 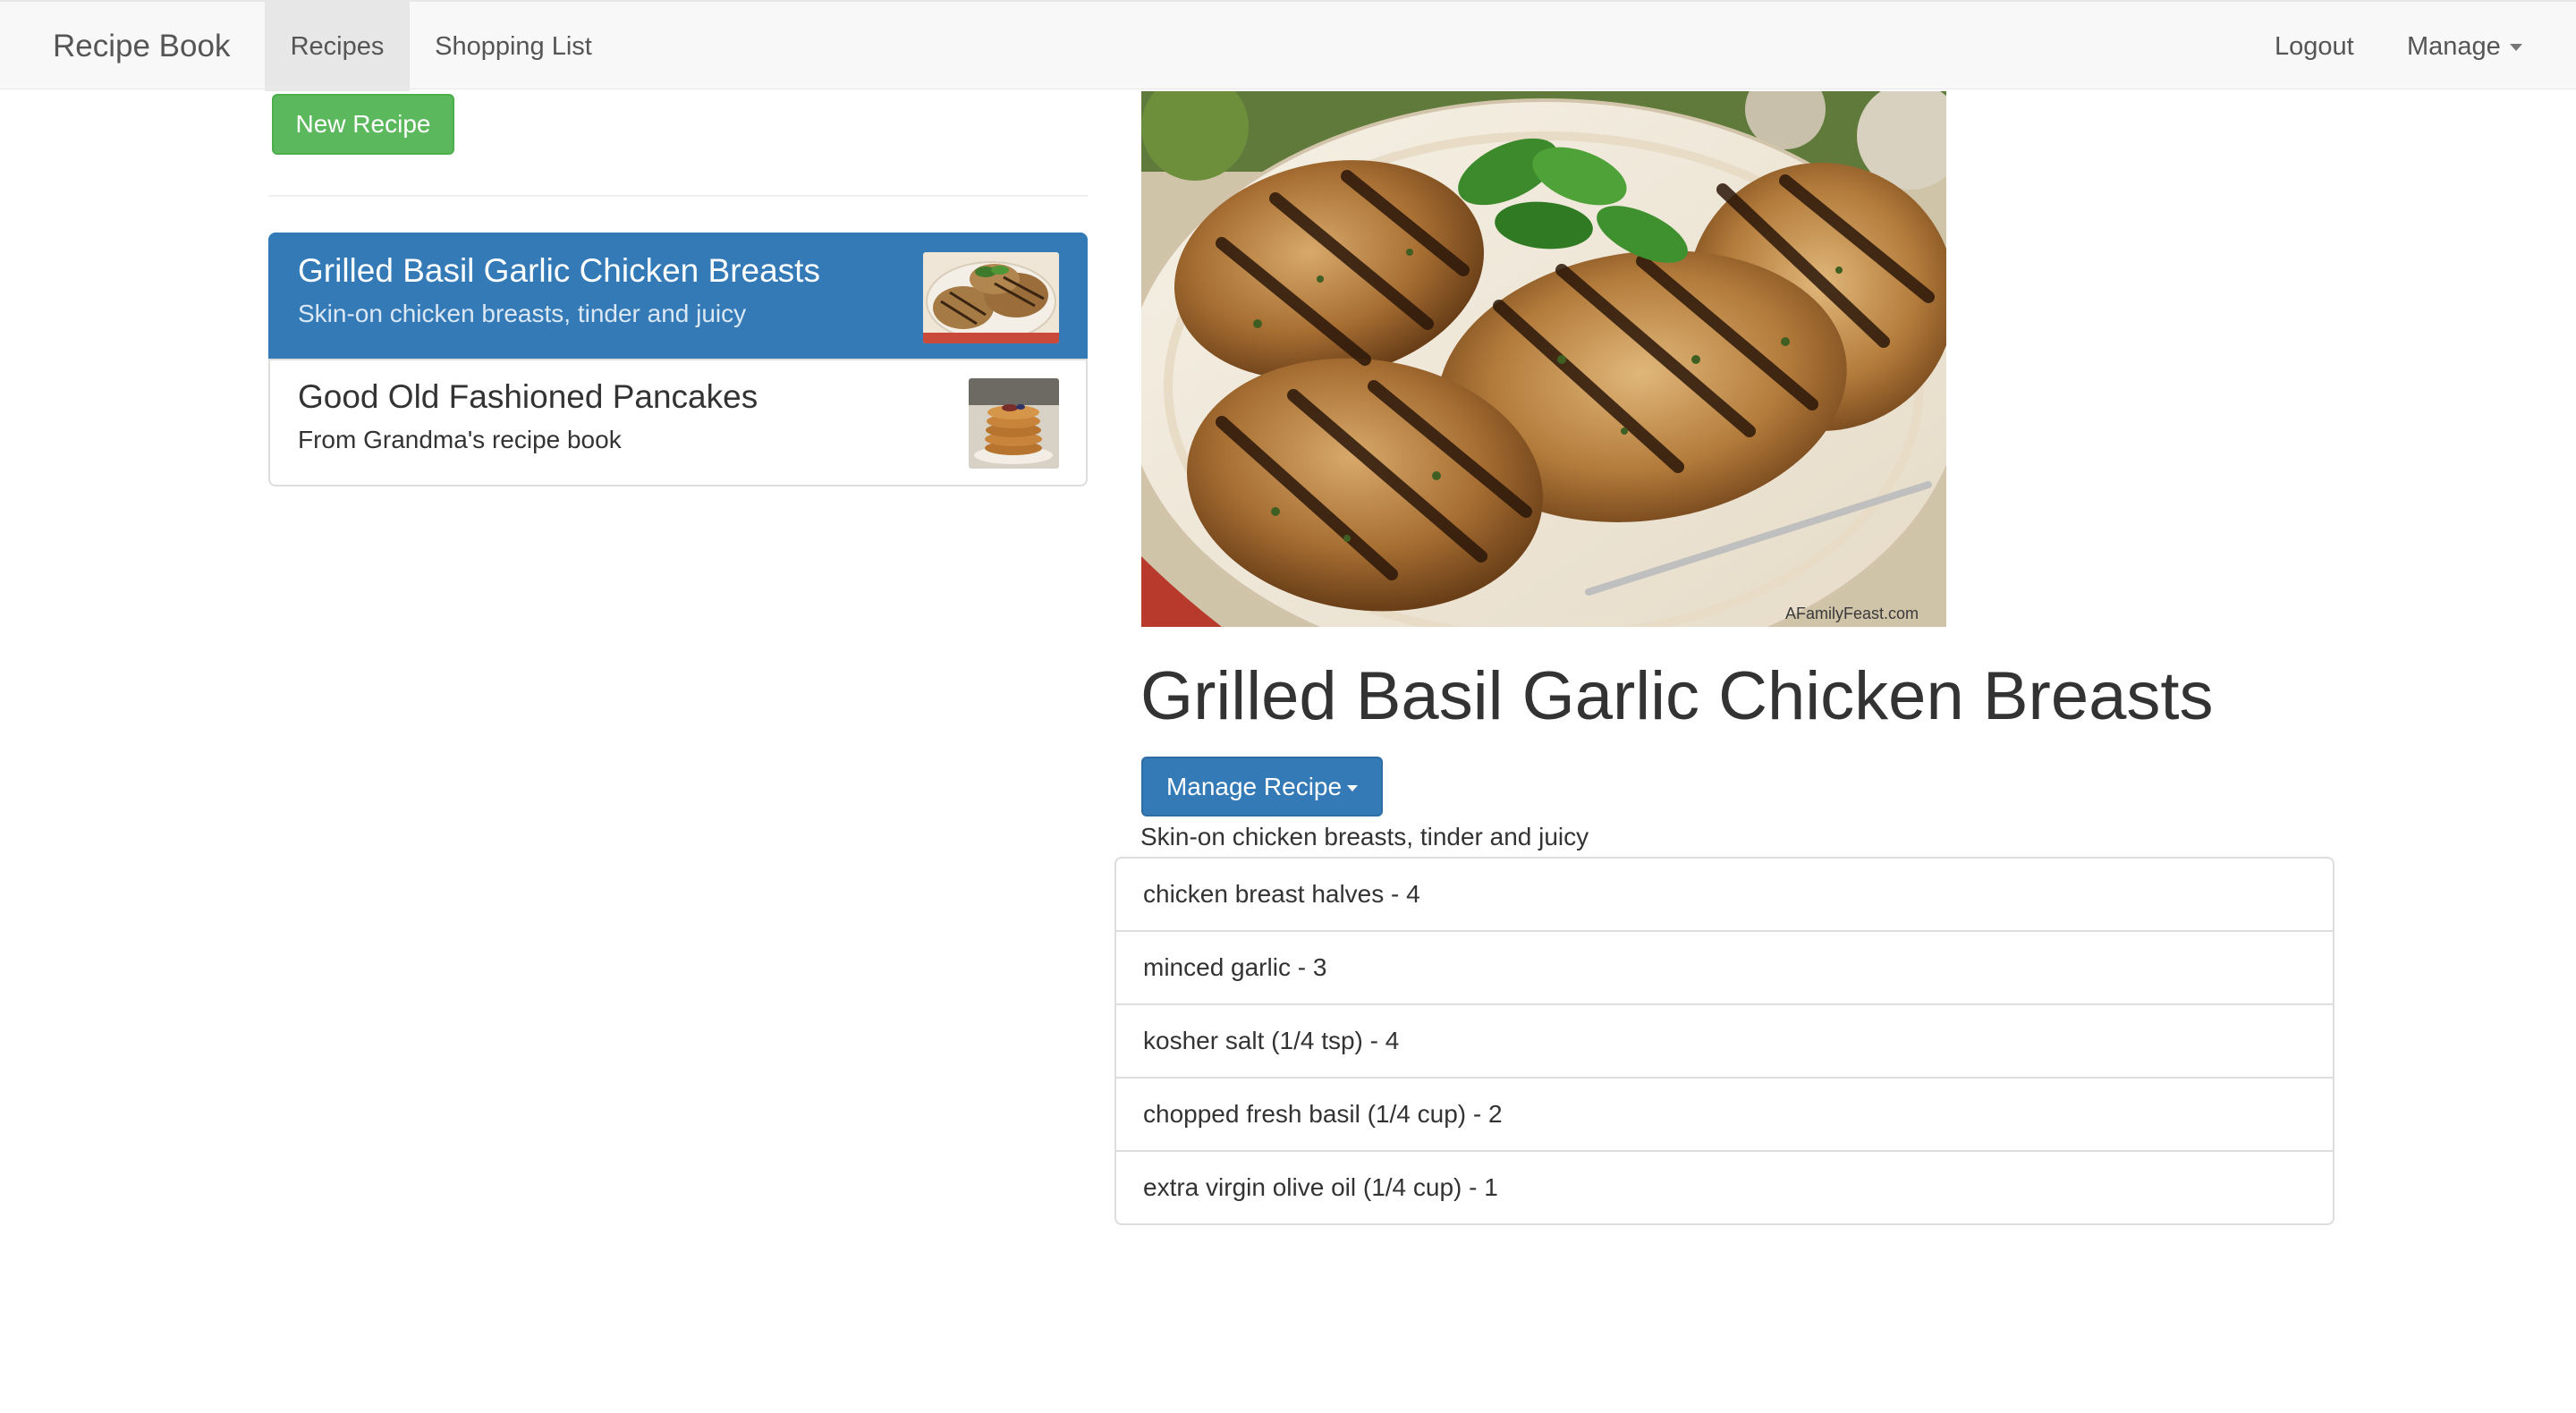 I want to click on tab-recipes: Recipes, so click(x=337, y=46).